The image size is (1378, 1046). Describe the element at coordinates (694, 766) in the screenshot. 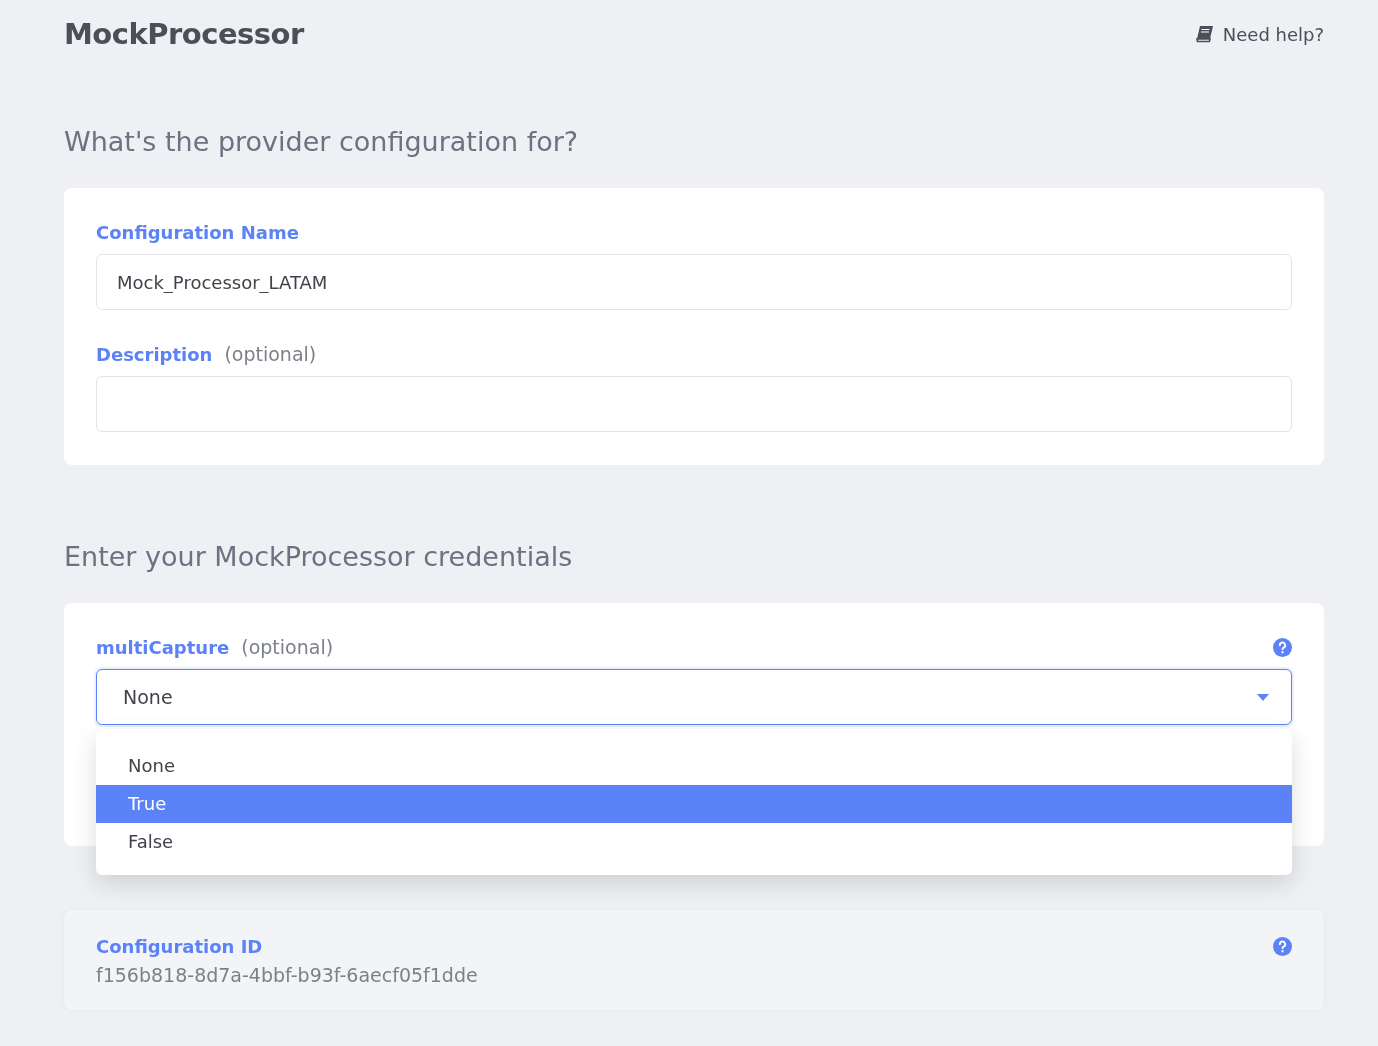

I see `dropdown-option: None` at that location.